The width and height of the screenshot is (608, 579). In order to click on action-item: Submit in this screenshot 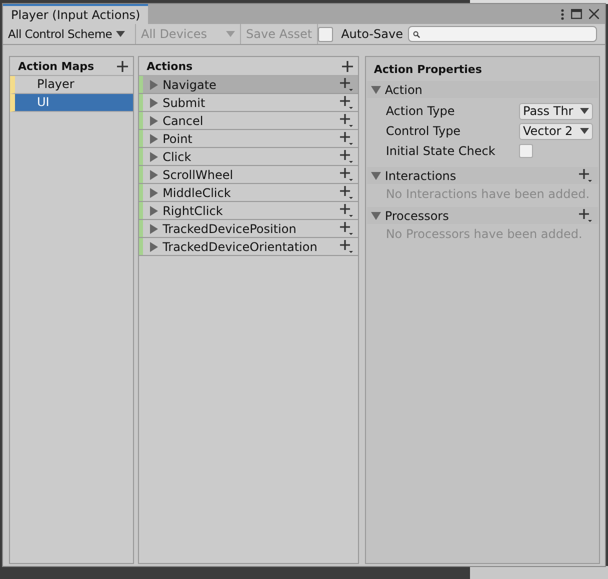, I will do `click(248, 103)`.